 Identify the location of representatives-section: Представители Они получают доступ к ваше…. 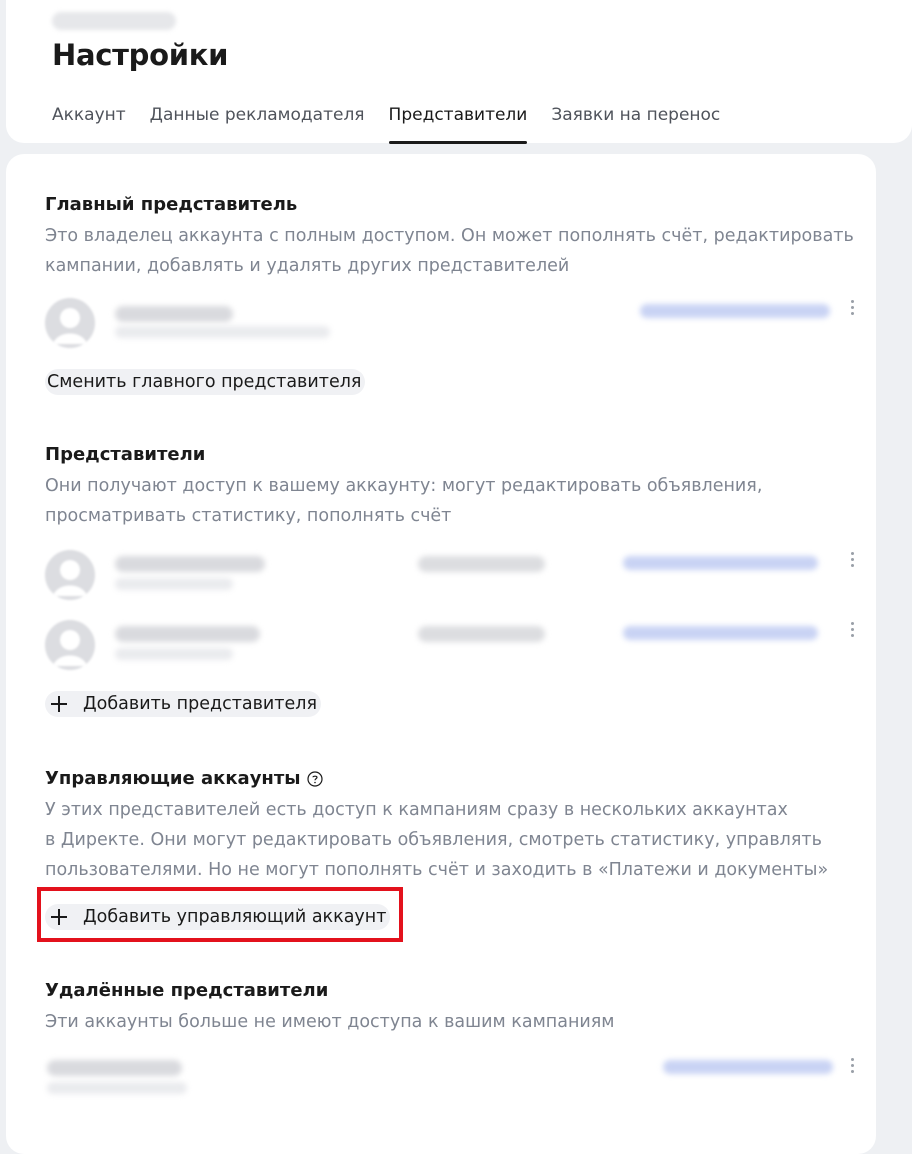
(452, 487).